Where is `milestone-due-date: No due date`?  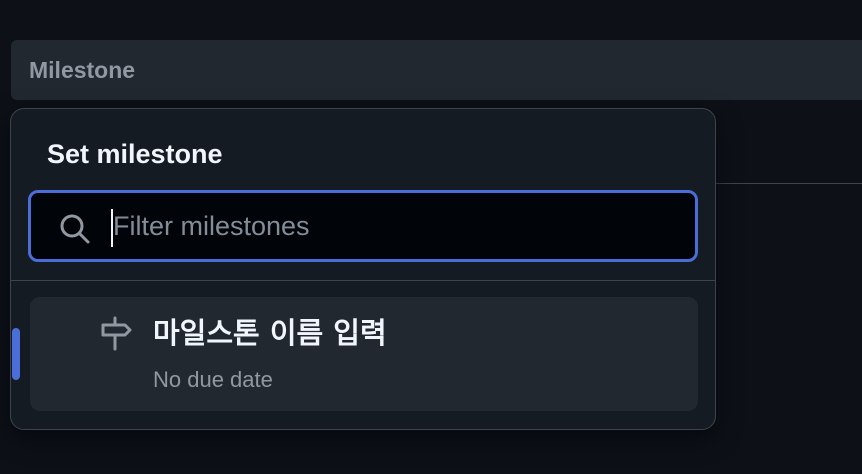 milestone-due-date: No due date is located at coordinates (213, 379).